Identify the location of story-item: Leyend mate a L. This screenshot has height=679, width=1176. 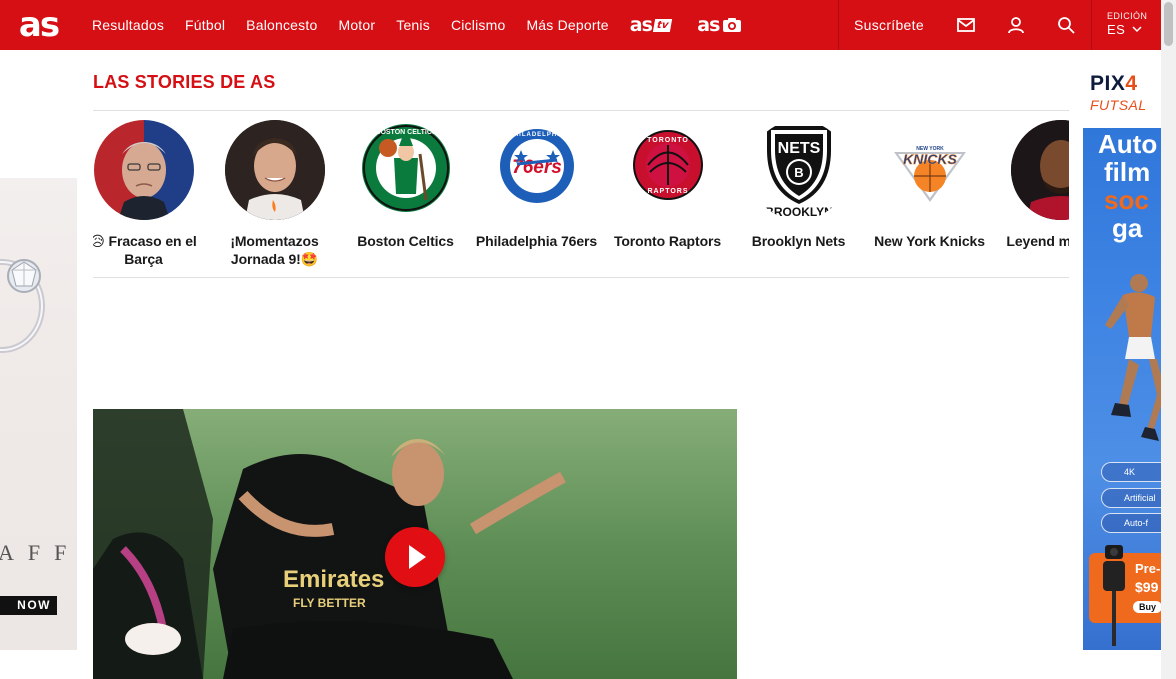
(1032, 185).